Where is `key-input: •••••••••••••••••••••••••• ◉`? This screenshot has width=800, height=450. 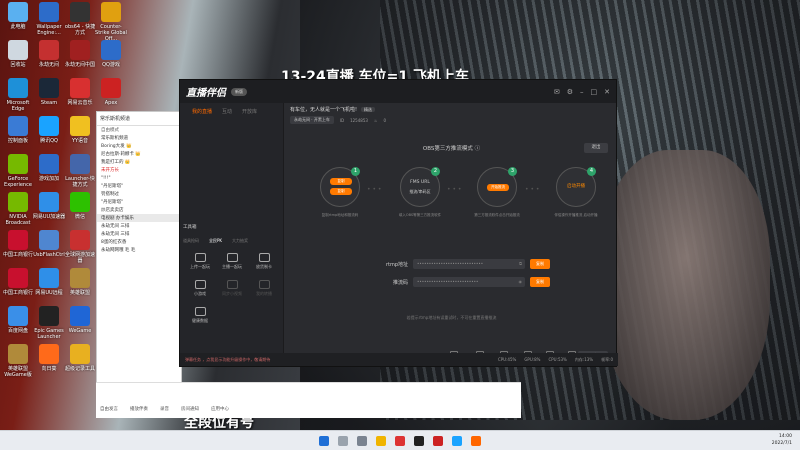 key-input: •••••••••••••••••••••••••• ◉ is located at coordinates (469, 282).